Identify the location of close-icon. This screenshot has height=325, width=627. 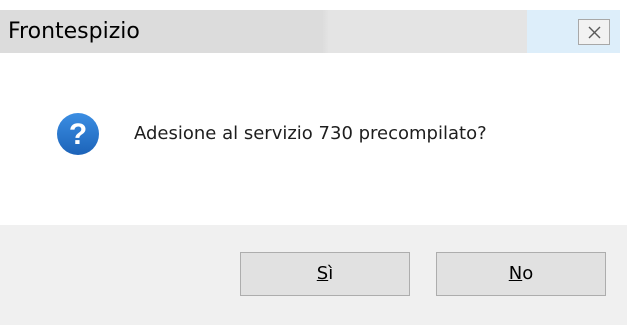
(594, 32).